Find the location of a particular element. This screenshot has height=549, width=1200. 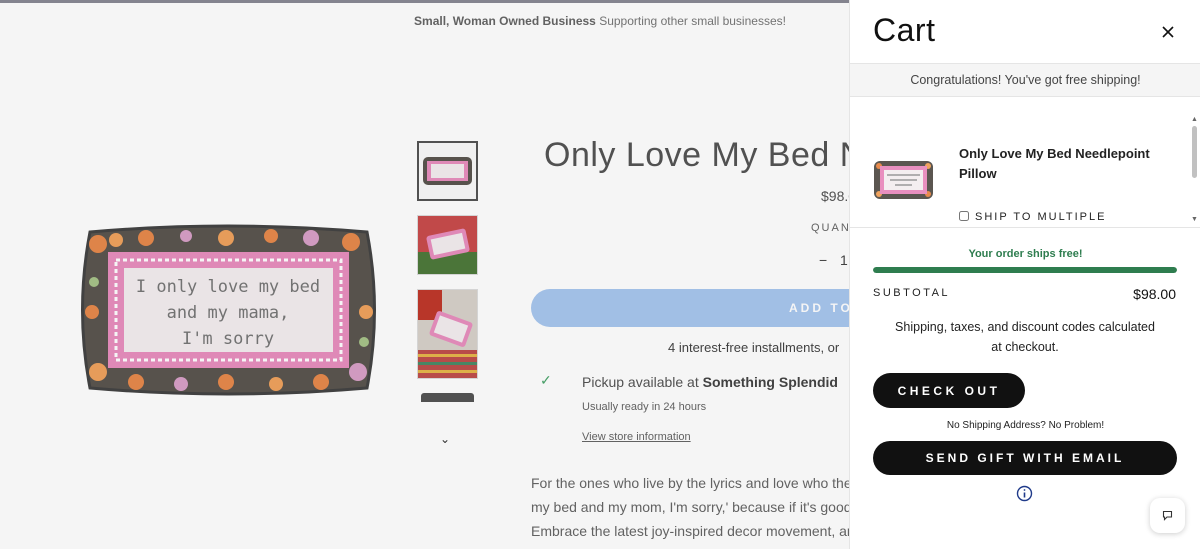

scroll-down-arrow-icon: ▼ is located at coordinates (1194, 219).